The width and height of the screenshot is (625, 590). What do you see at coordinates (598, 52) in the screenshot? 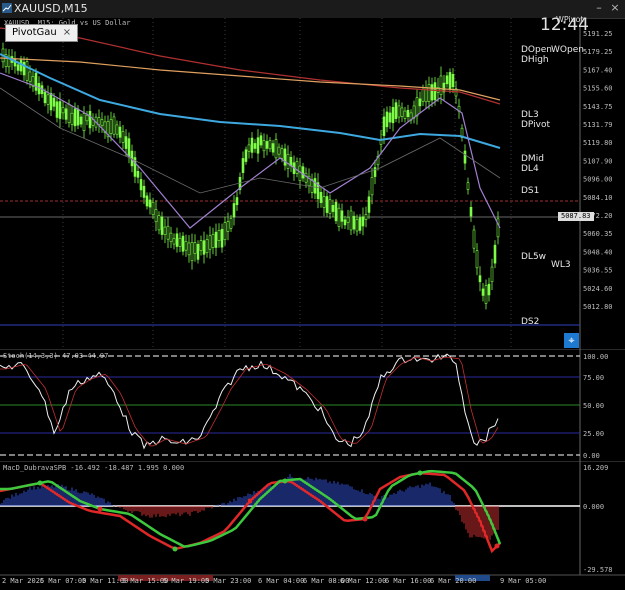
I see `price-axis-label: 5179.25` at bounding box center [598, 52].